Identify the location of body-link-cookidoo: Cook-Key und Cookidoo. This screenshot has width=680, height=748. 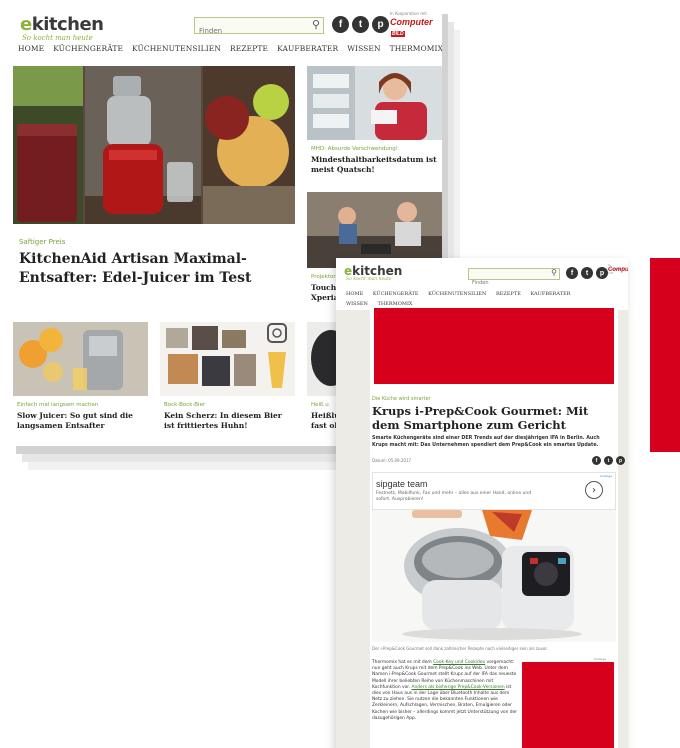
(459, 662).